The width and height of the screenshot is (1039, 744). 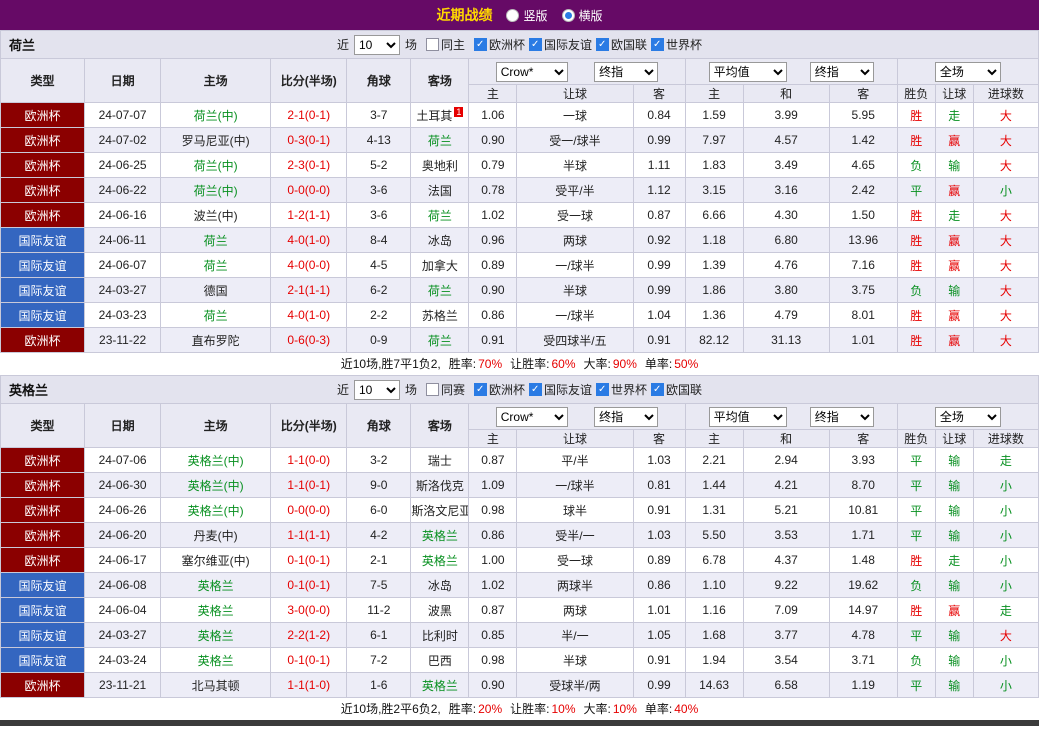 What do you see at coordinates (786, 485) in the screenshot?
I see `euro-odds-draw: 4.21` at bounding box center [786, 485].